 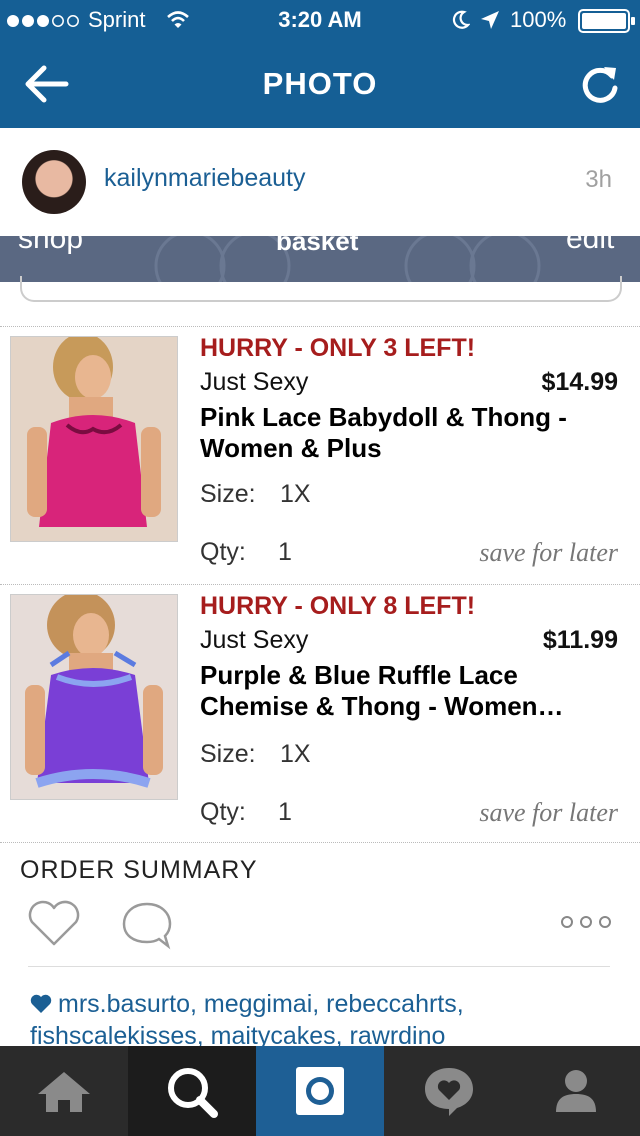 I want to click on post-header: kailynmariebeauty 3h, so click(x=320, y=182).